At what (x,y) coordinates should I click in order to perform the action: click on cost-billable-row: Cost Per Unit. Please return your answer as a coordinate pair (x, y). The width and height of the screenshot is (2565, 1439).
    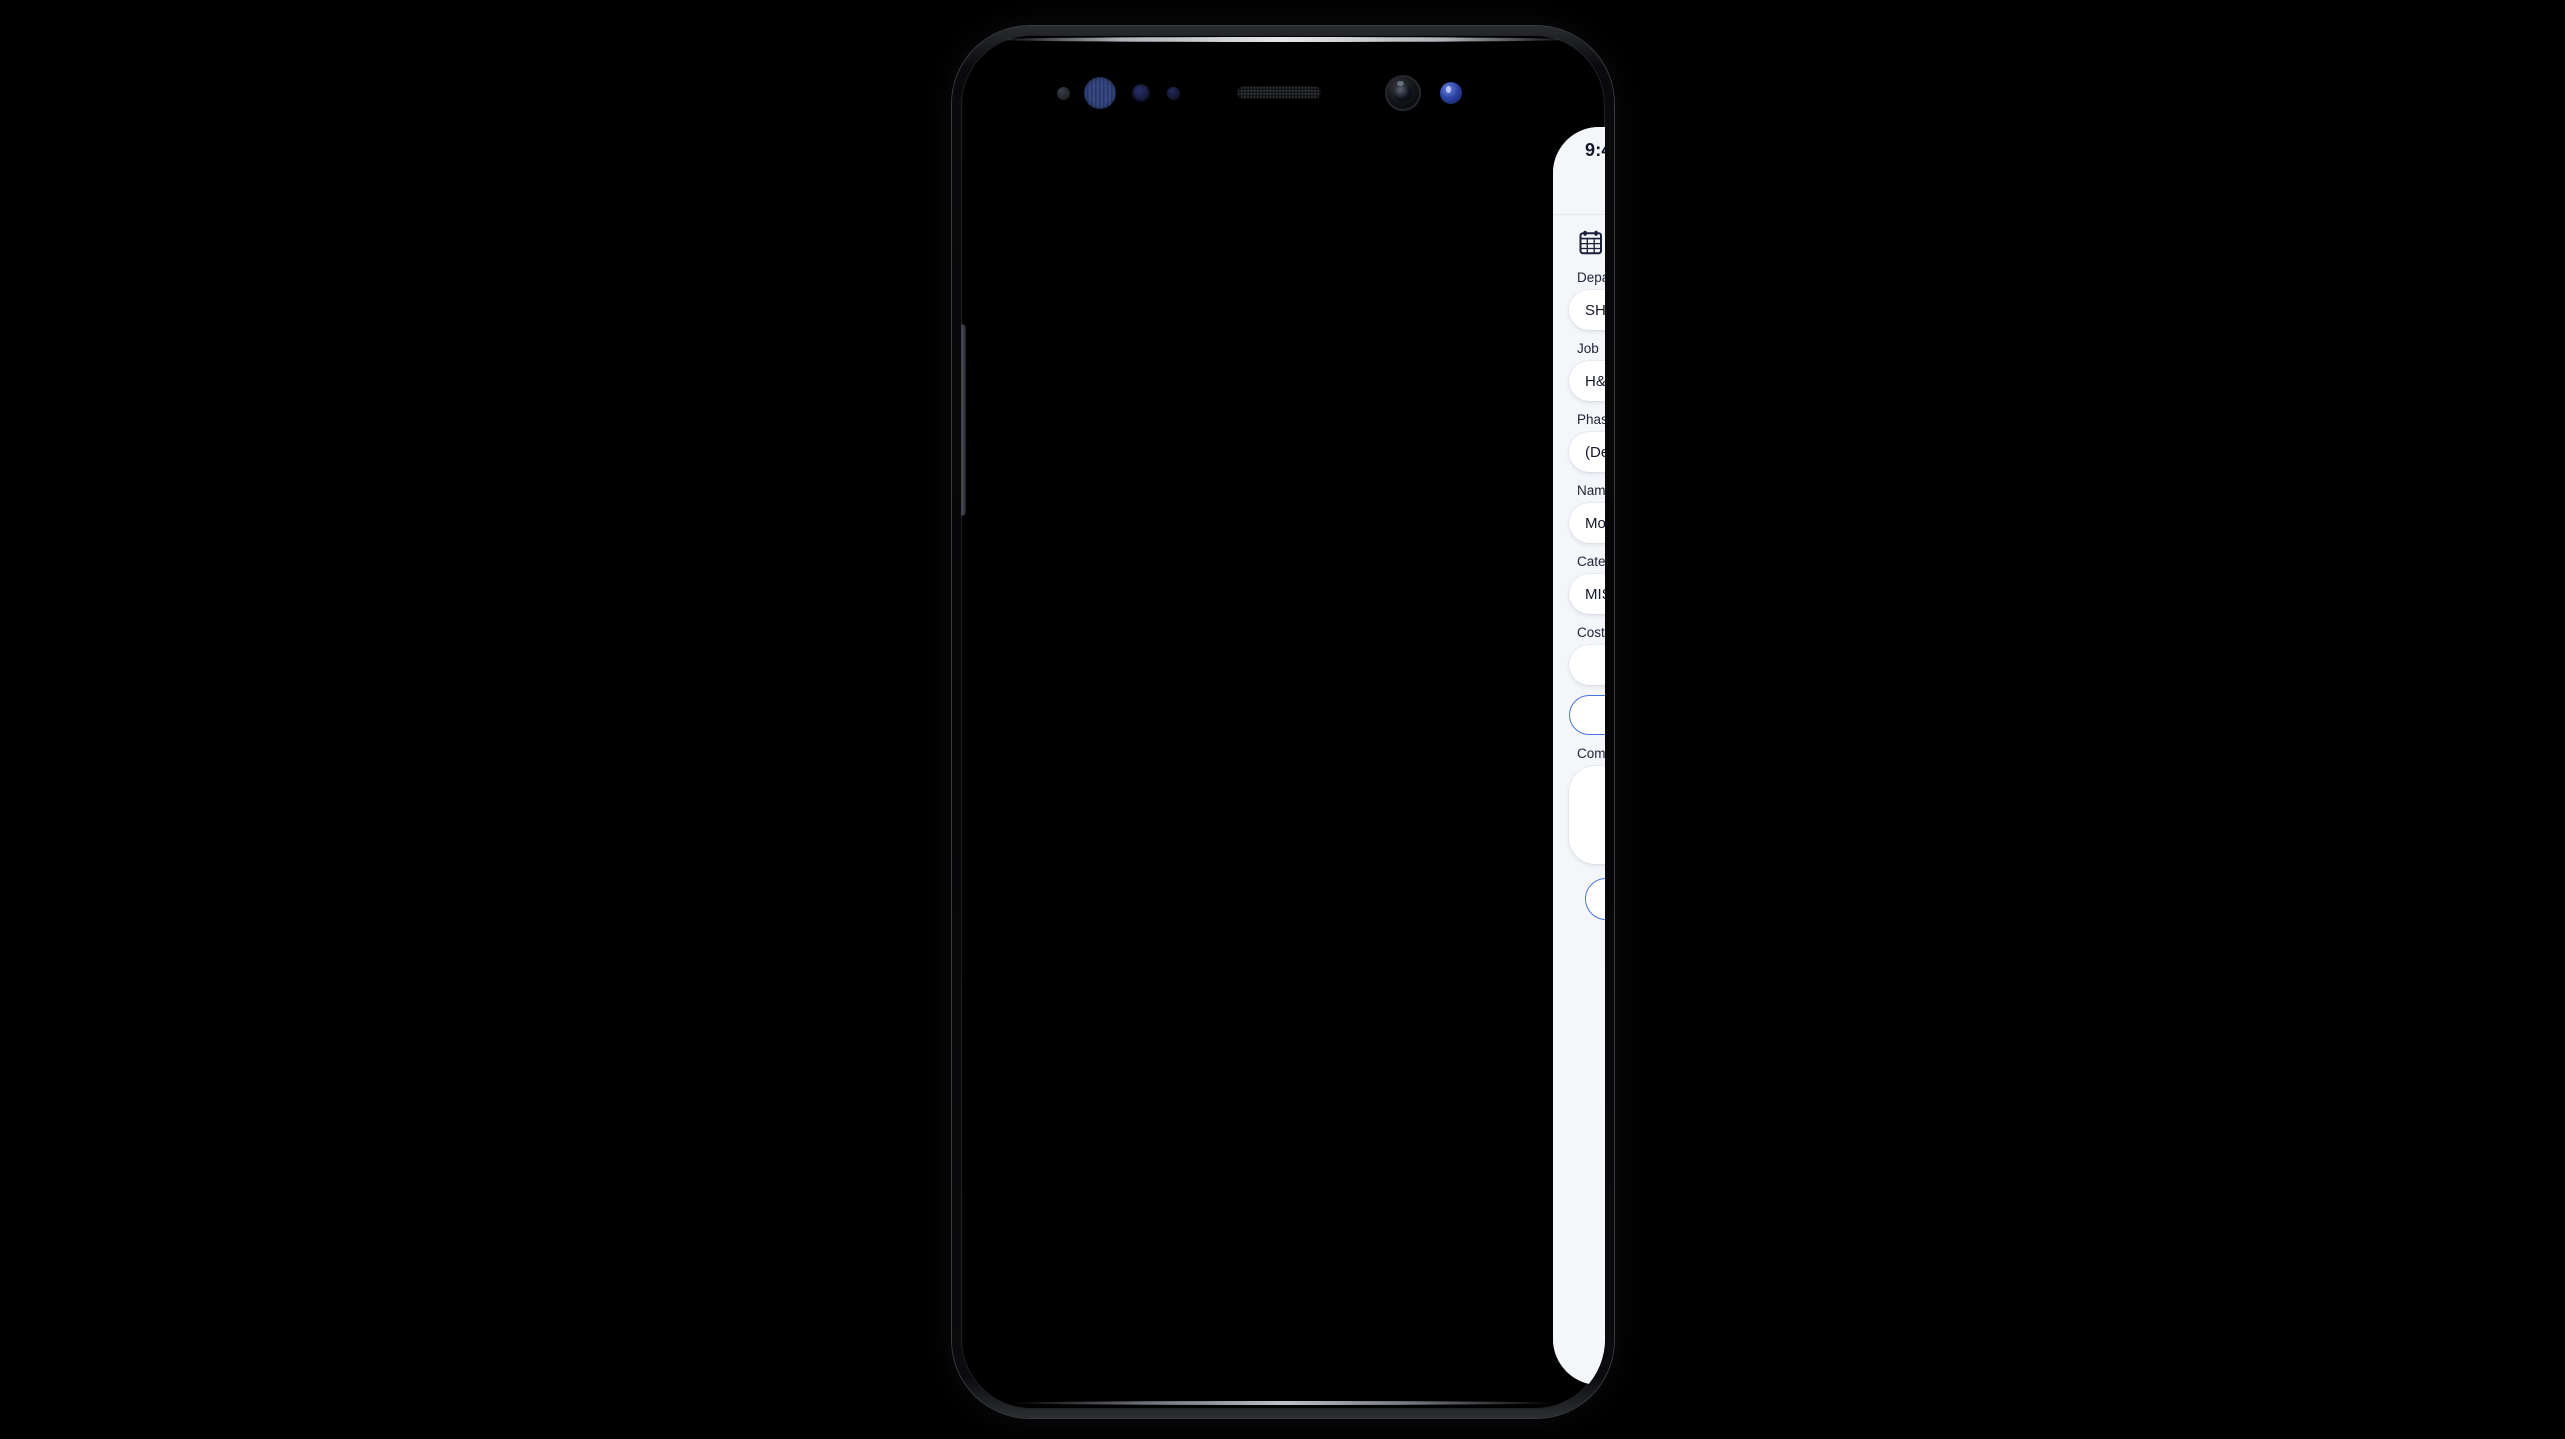
    Looking at the image, I should click on (1587, 659).